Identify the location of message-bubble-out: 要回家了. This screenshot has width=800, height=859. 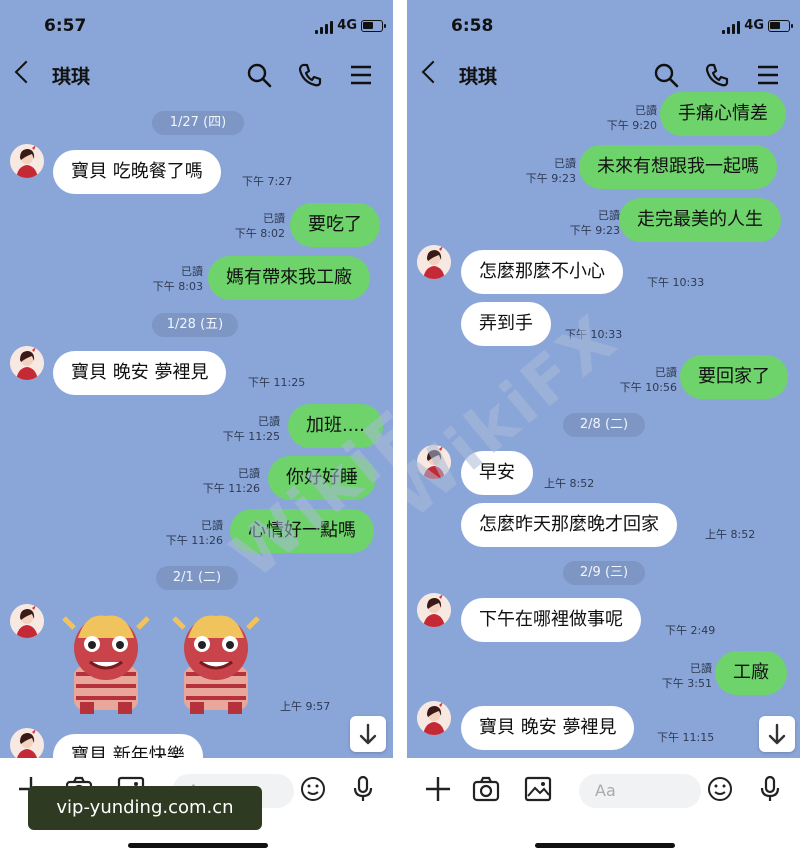
(734, 377).